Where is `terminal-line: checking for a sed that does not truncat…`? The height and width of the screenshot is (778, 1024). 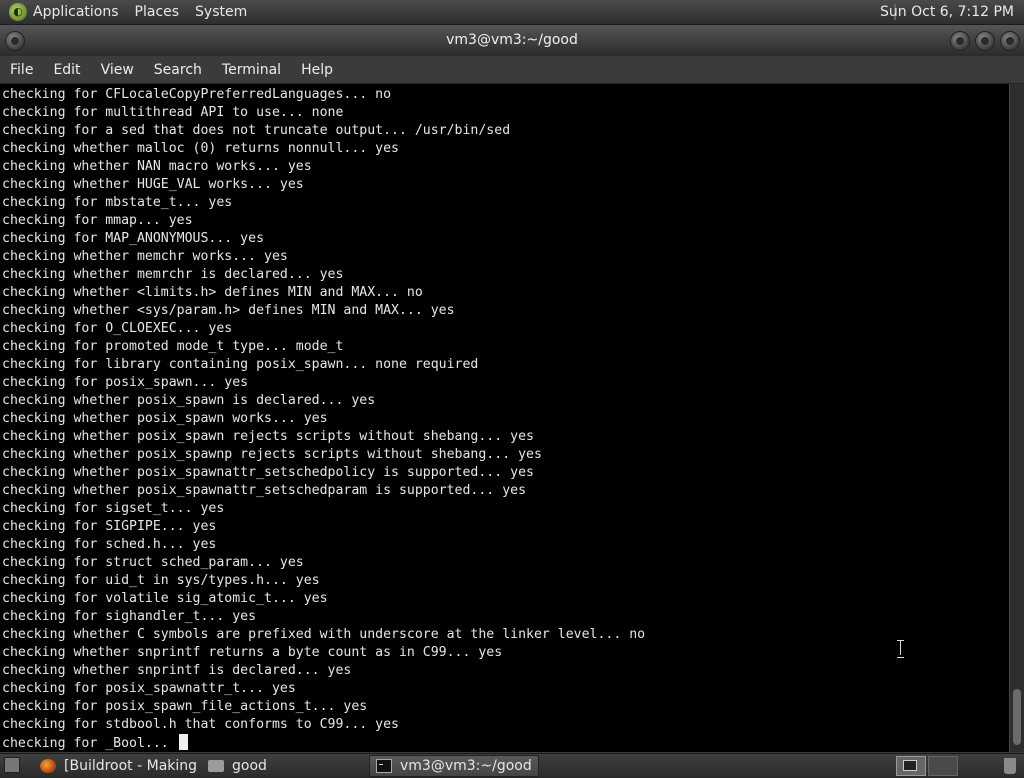 terminal-line: checking for a sed that does not truncat… is located at coordinates (256, 130).